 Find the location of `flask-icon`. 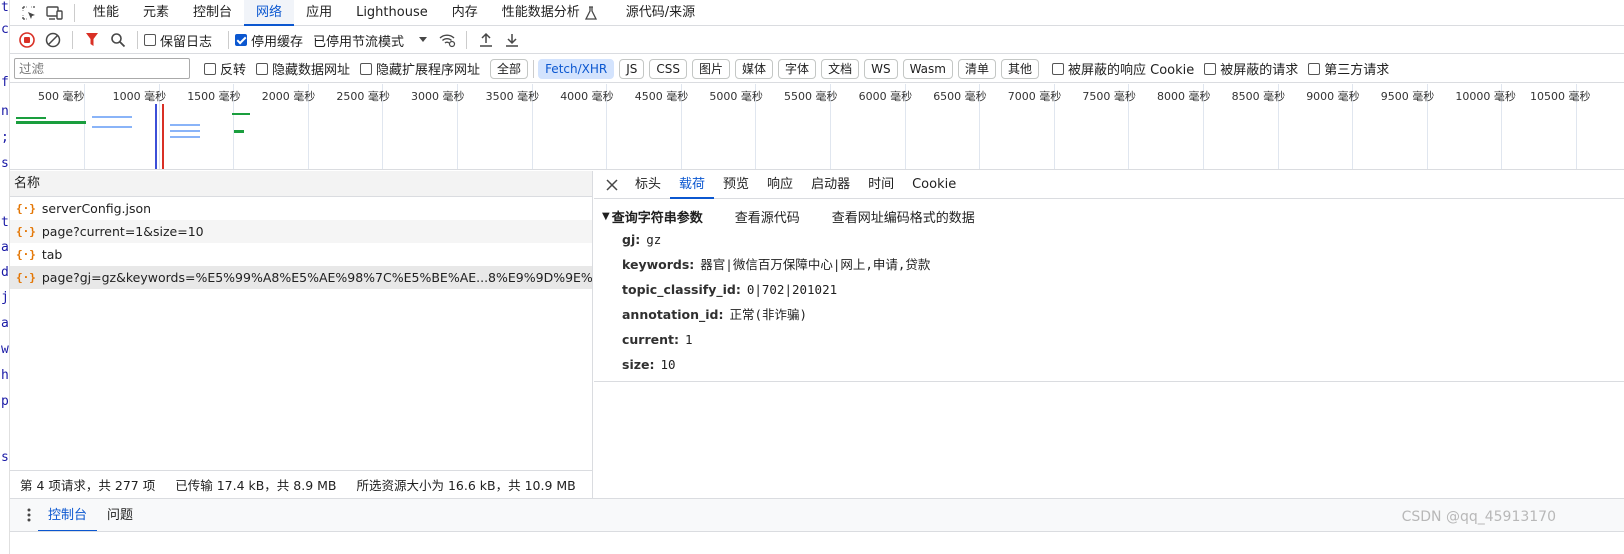

flask-icon is located at coordinates (591, 13).